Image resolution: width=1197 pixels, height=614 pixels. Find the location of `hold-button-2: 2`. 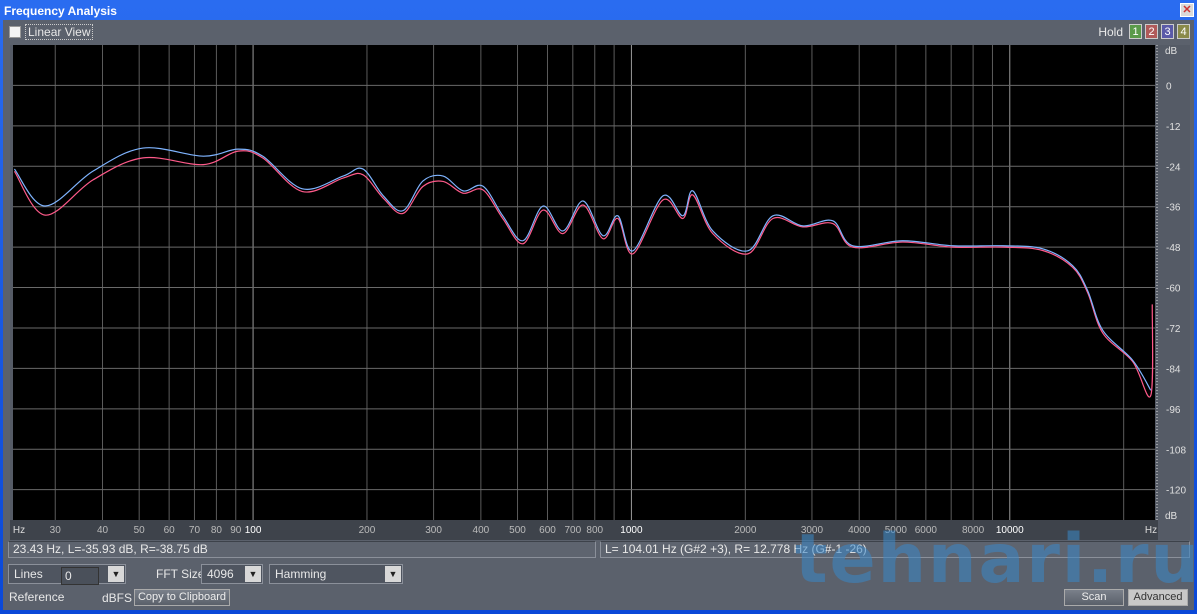

hold-button-2: 2 is located at coordinates (1151, 31).